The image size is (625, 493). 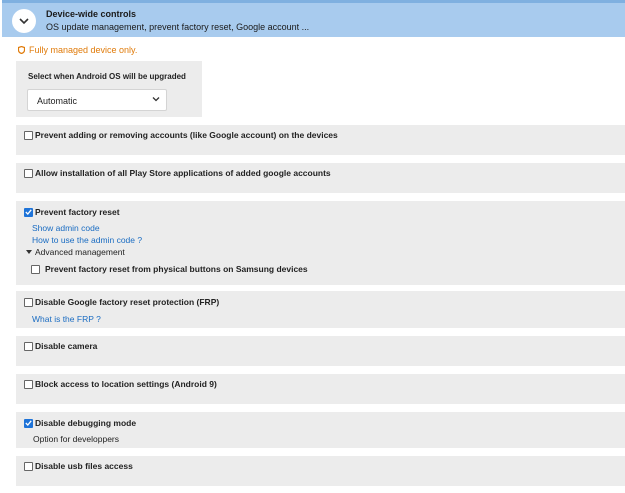 What do you see at coordinates (83, 50) in the screenshot?
I see `warning-text: Fully managed device only.` at bounding box center [83, 50].